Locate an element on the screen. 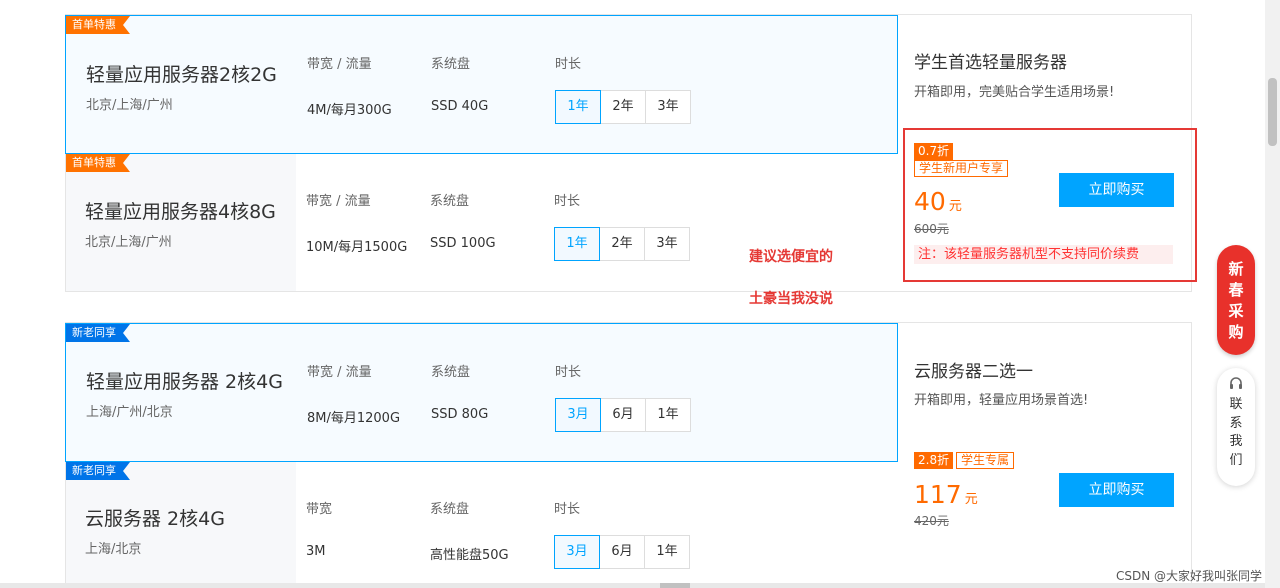 The width and height of the screenshot is (1280, 588). product-title: 云服务器 2核4G is located at coordinates (155, 519).